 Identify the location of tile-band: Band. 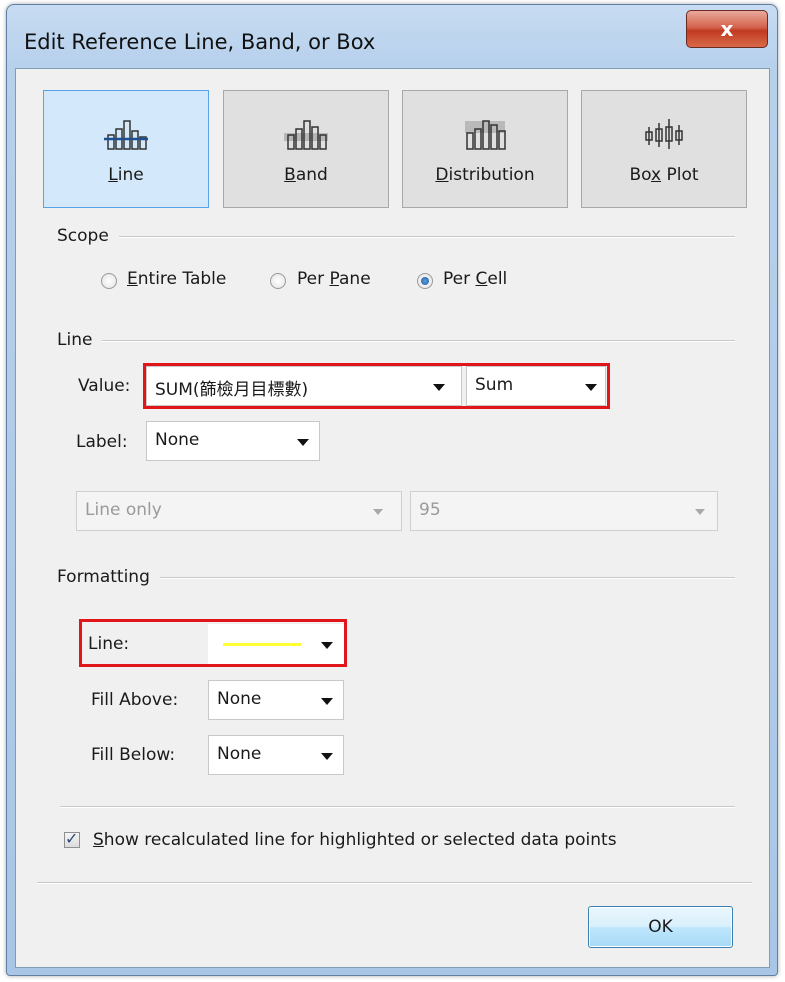
(306, 149).